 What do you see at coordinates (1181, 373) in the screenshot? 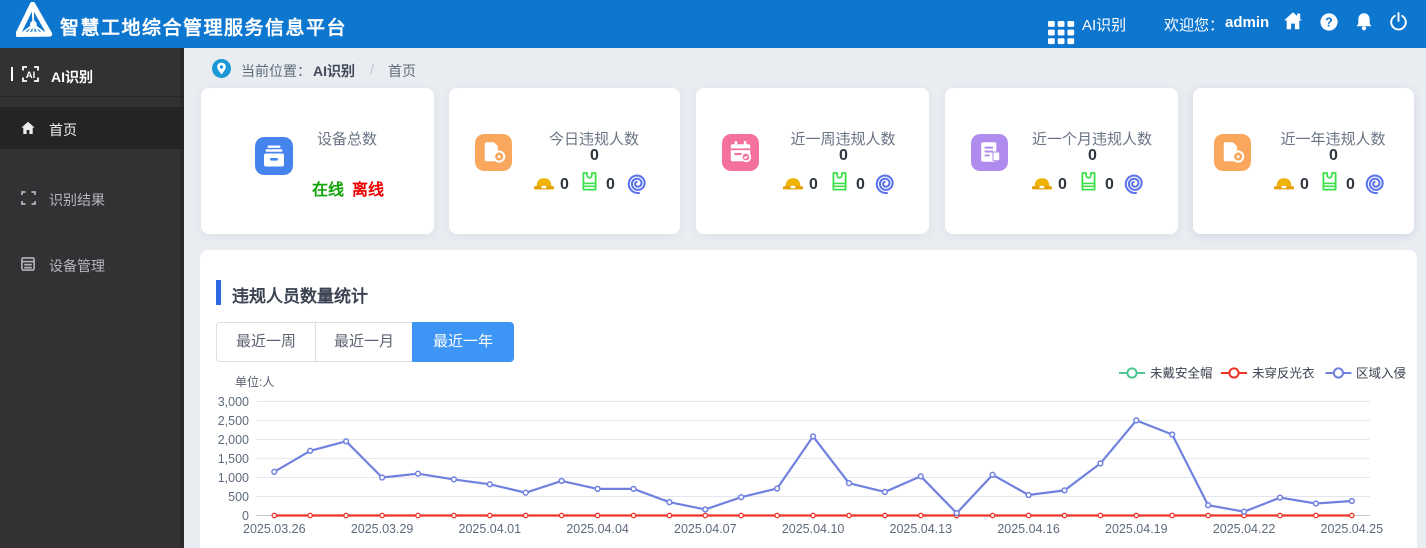
I see `svg-text: 未戴安全帽` at bounding box center [1181, 373].